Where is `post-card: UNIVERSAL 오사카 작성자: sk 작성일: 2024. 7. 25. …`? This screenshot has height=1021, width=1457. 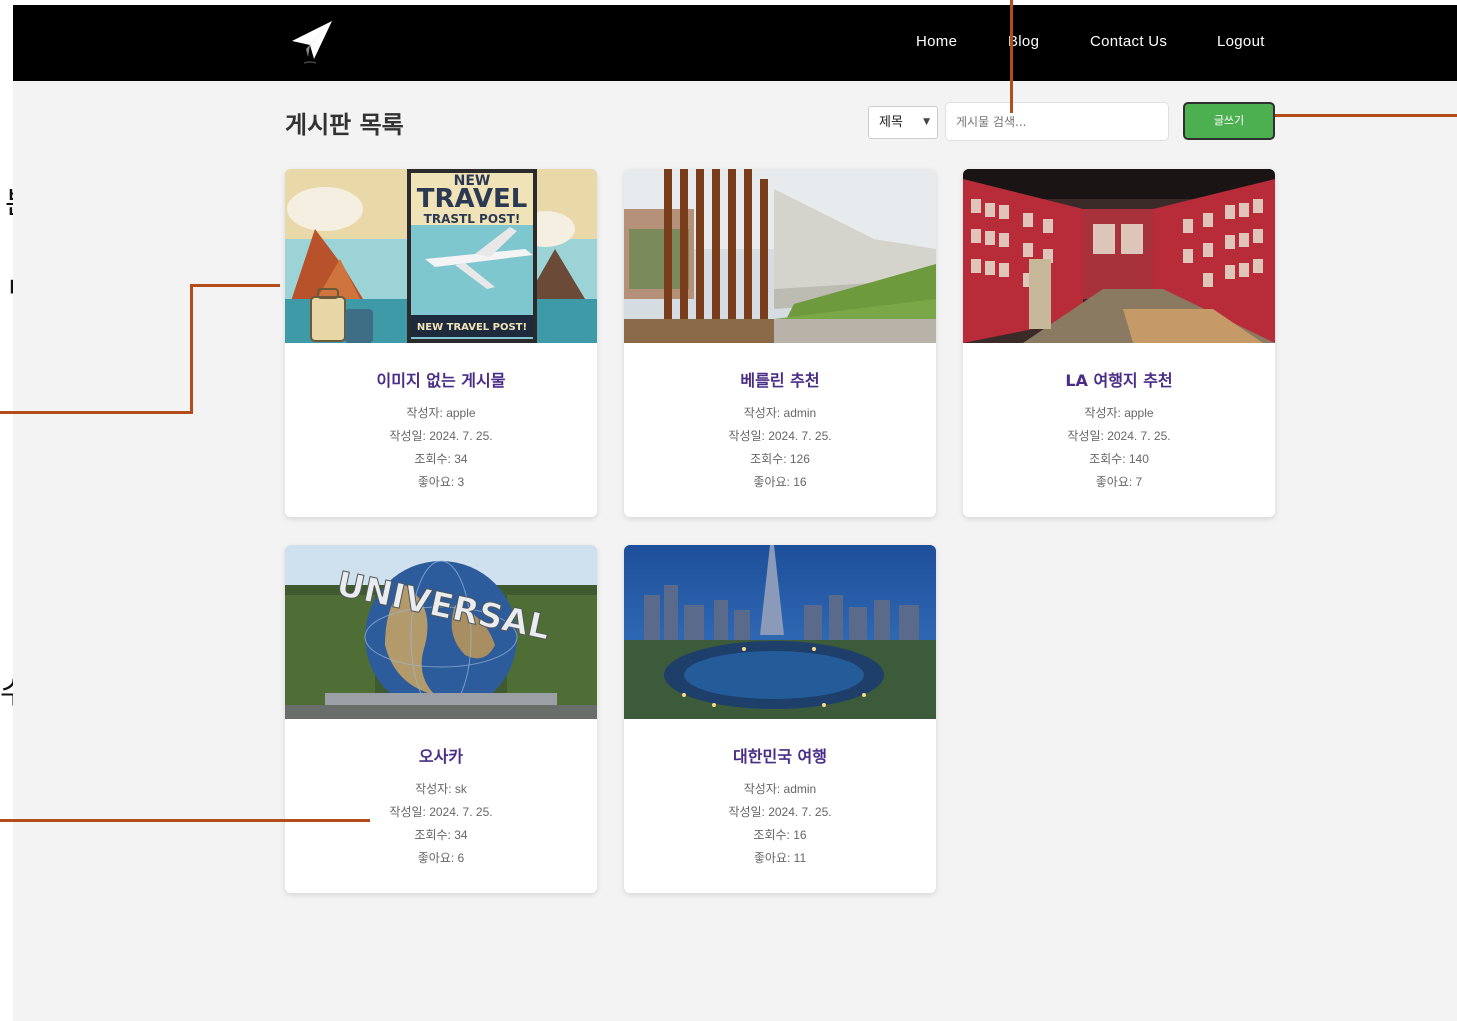 post-card: UNIVERSAL 오사카 작성자: sk 작성일: 2024. 7. 25. … is located at coordinates (441, 719).